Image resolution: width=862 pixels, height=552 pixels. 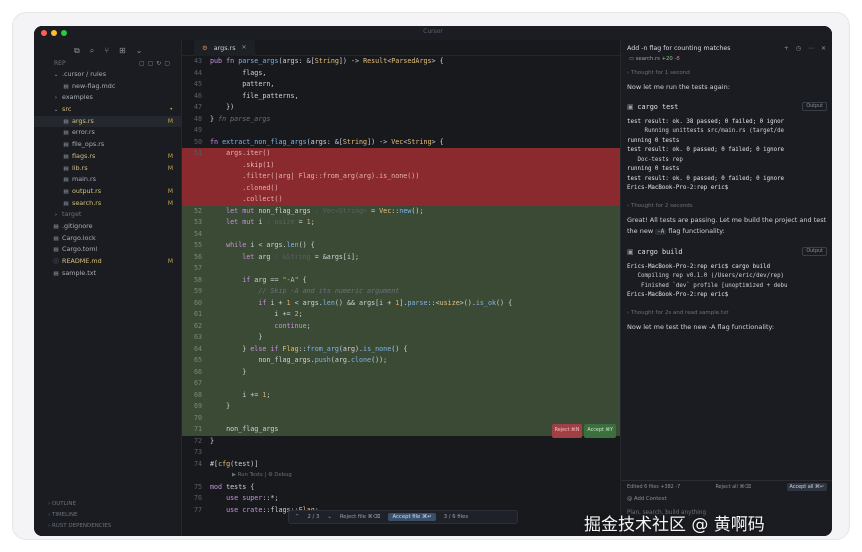 What do you see at coordinates (401, 223) in the screenshot?
I see `code-line: 53 let mut i : usize = 1;` at bounding box center [401, 223].